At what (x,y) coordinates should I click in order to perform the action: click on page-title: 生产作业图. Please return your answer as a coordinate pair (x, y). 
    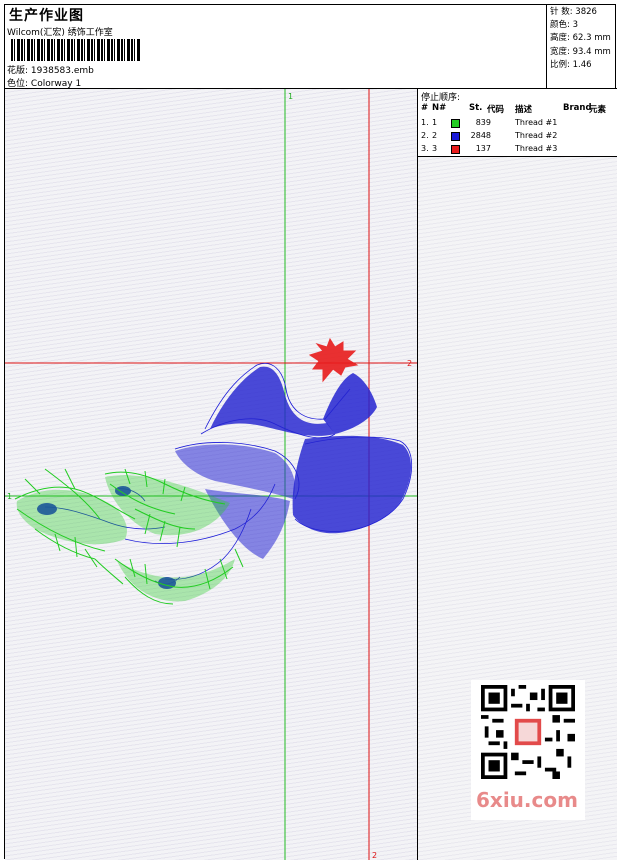
    Looking at the image, I should click on (46, 16).